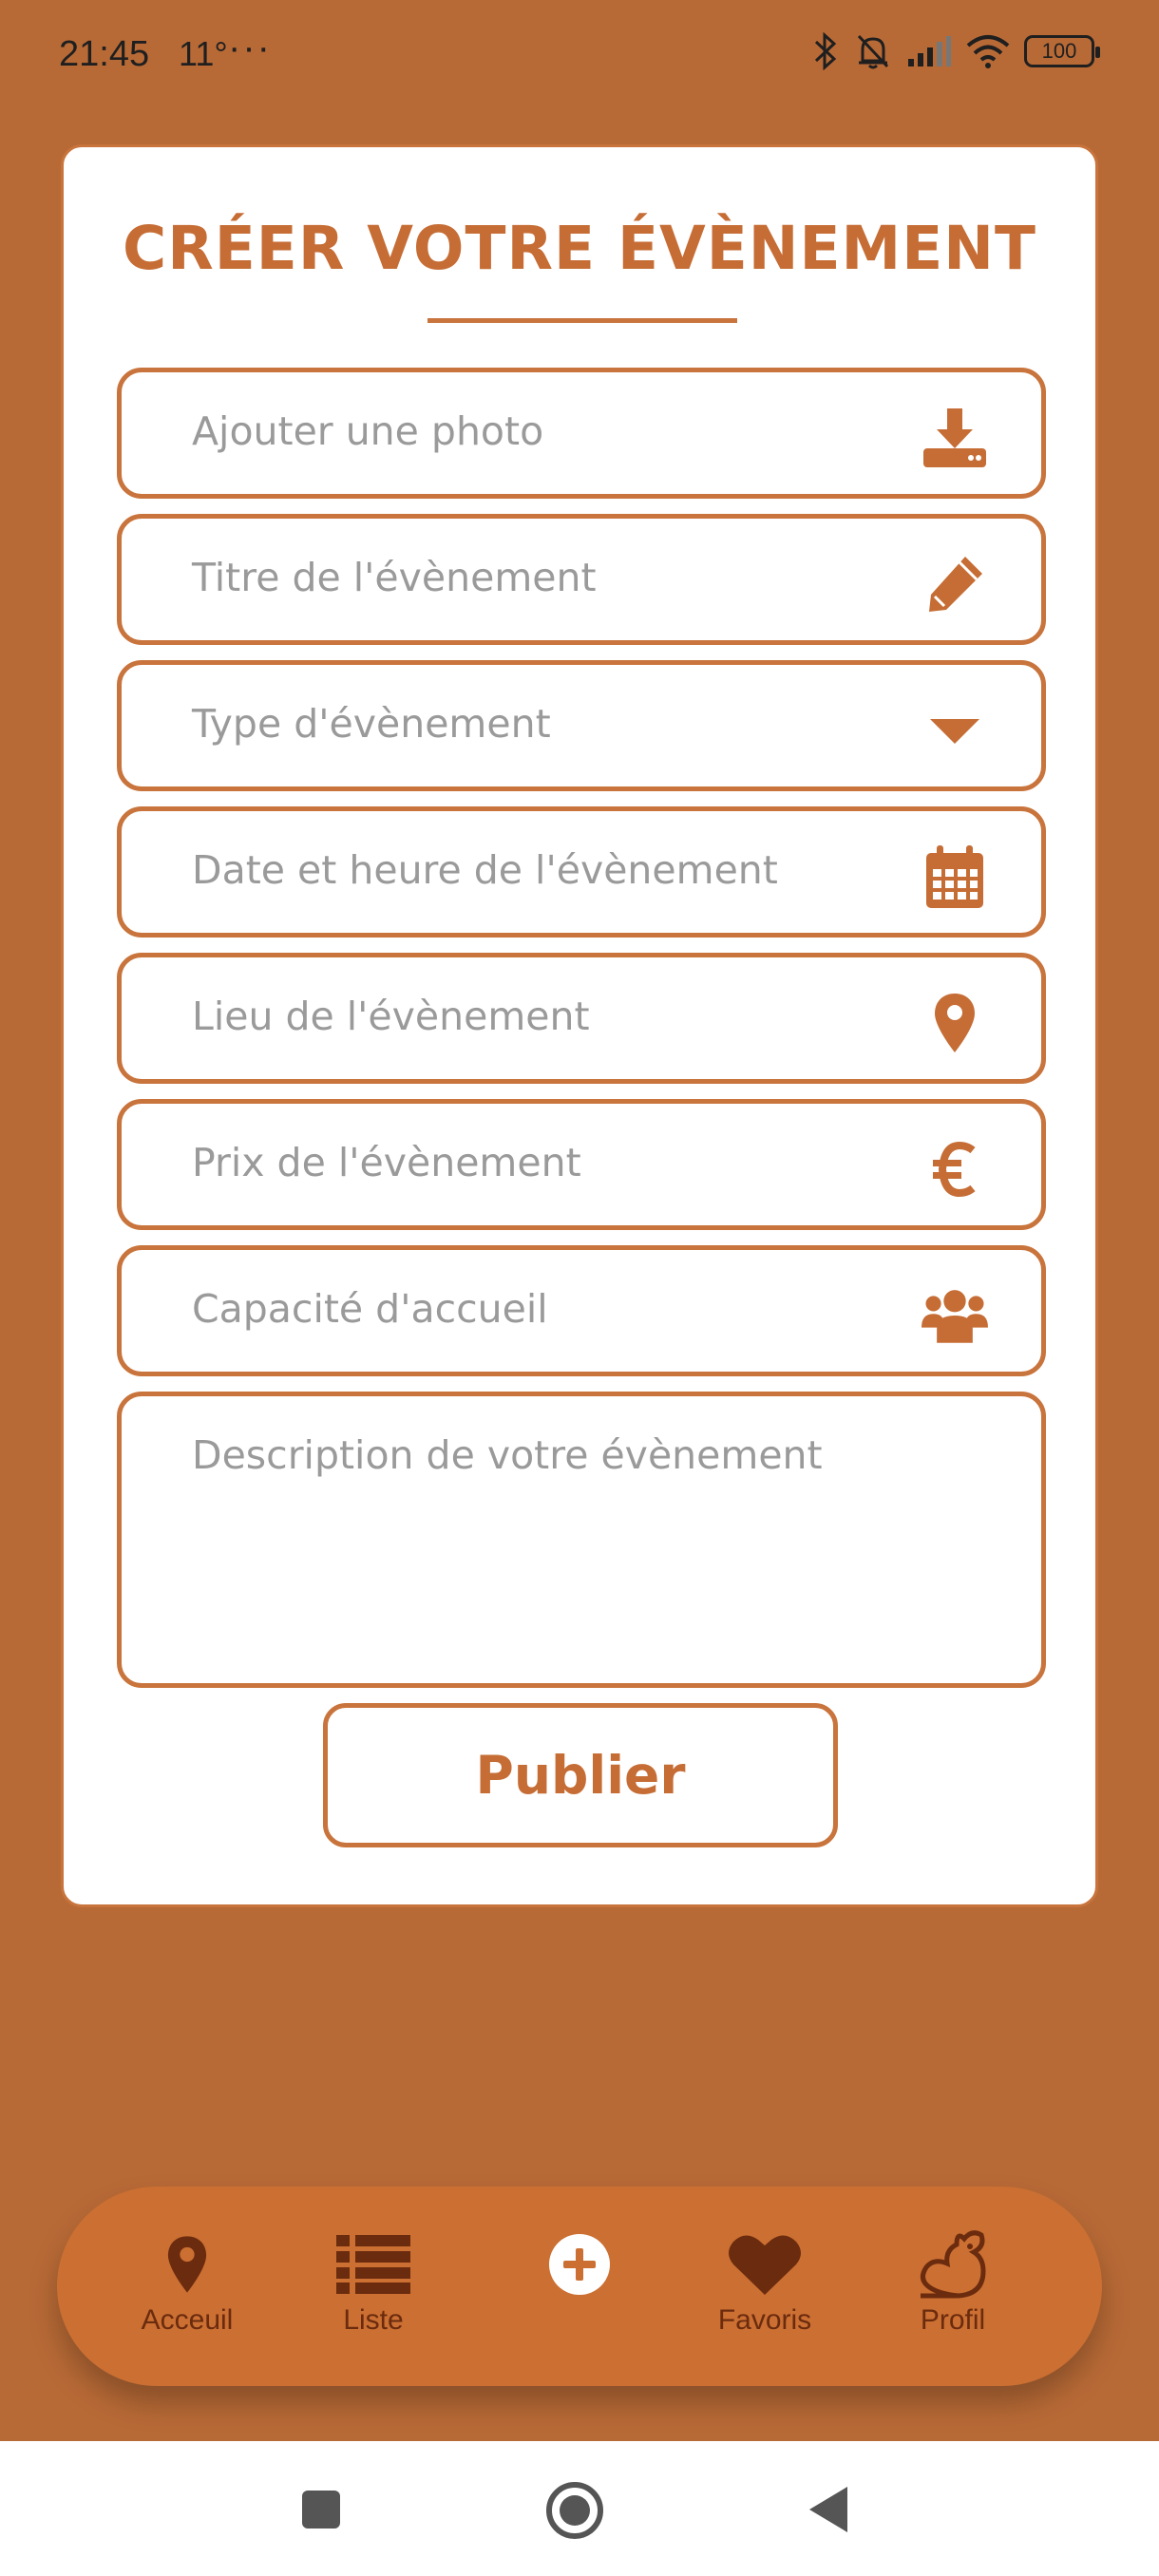 The width and height of the screenshot is (1159, 2576). I want to click on status-temperature: 11°, so click(203, 53).